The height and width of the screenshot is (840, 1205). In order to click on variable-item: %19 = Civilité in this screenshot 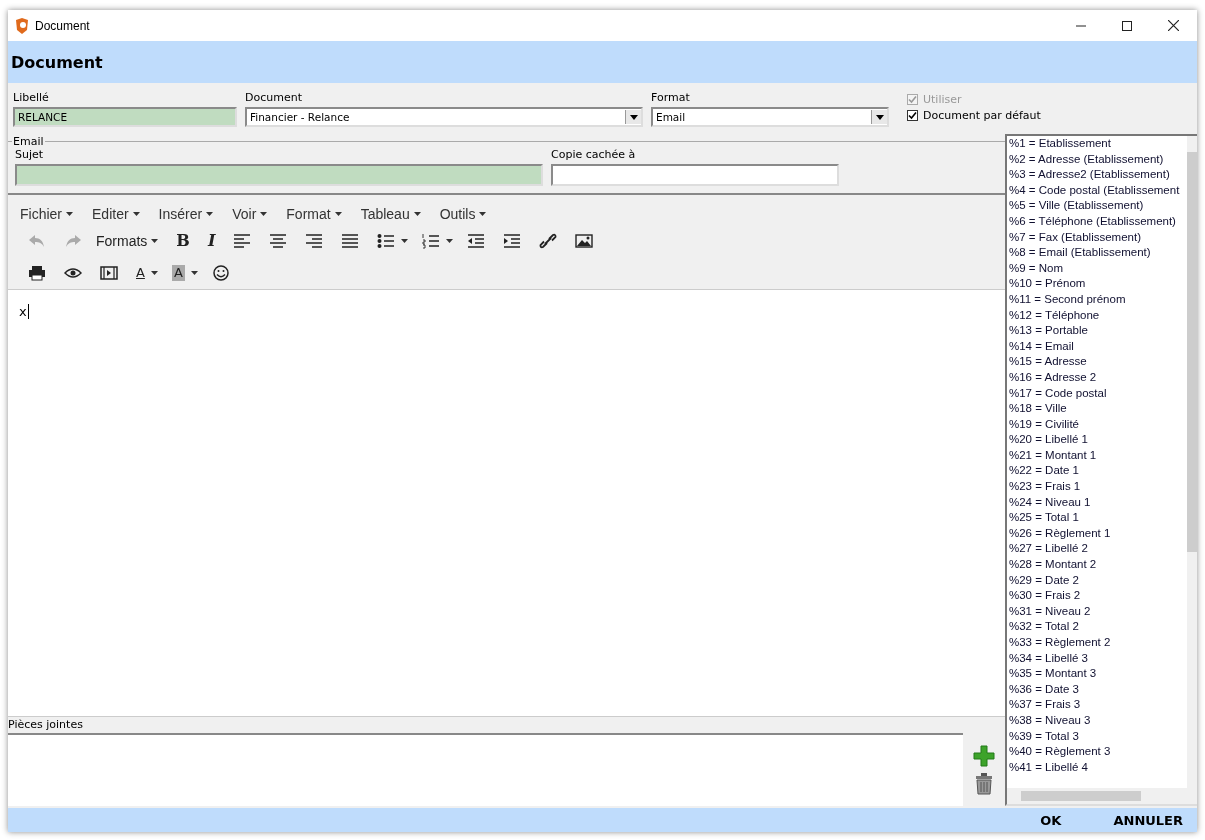, I will do `click(1098, 424)`.